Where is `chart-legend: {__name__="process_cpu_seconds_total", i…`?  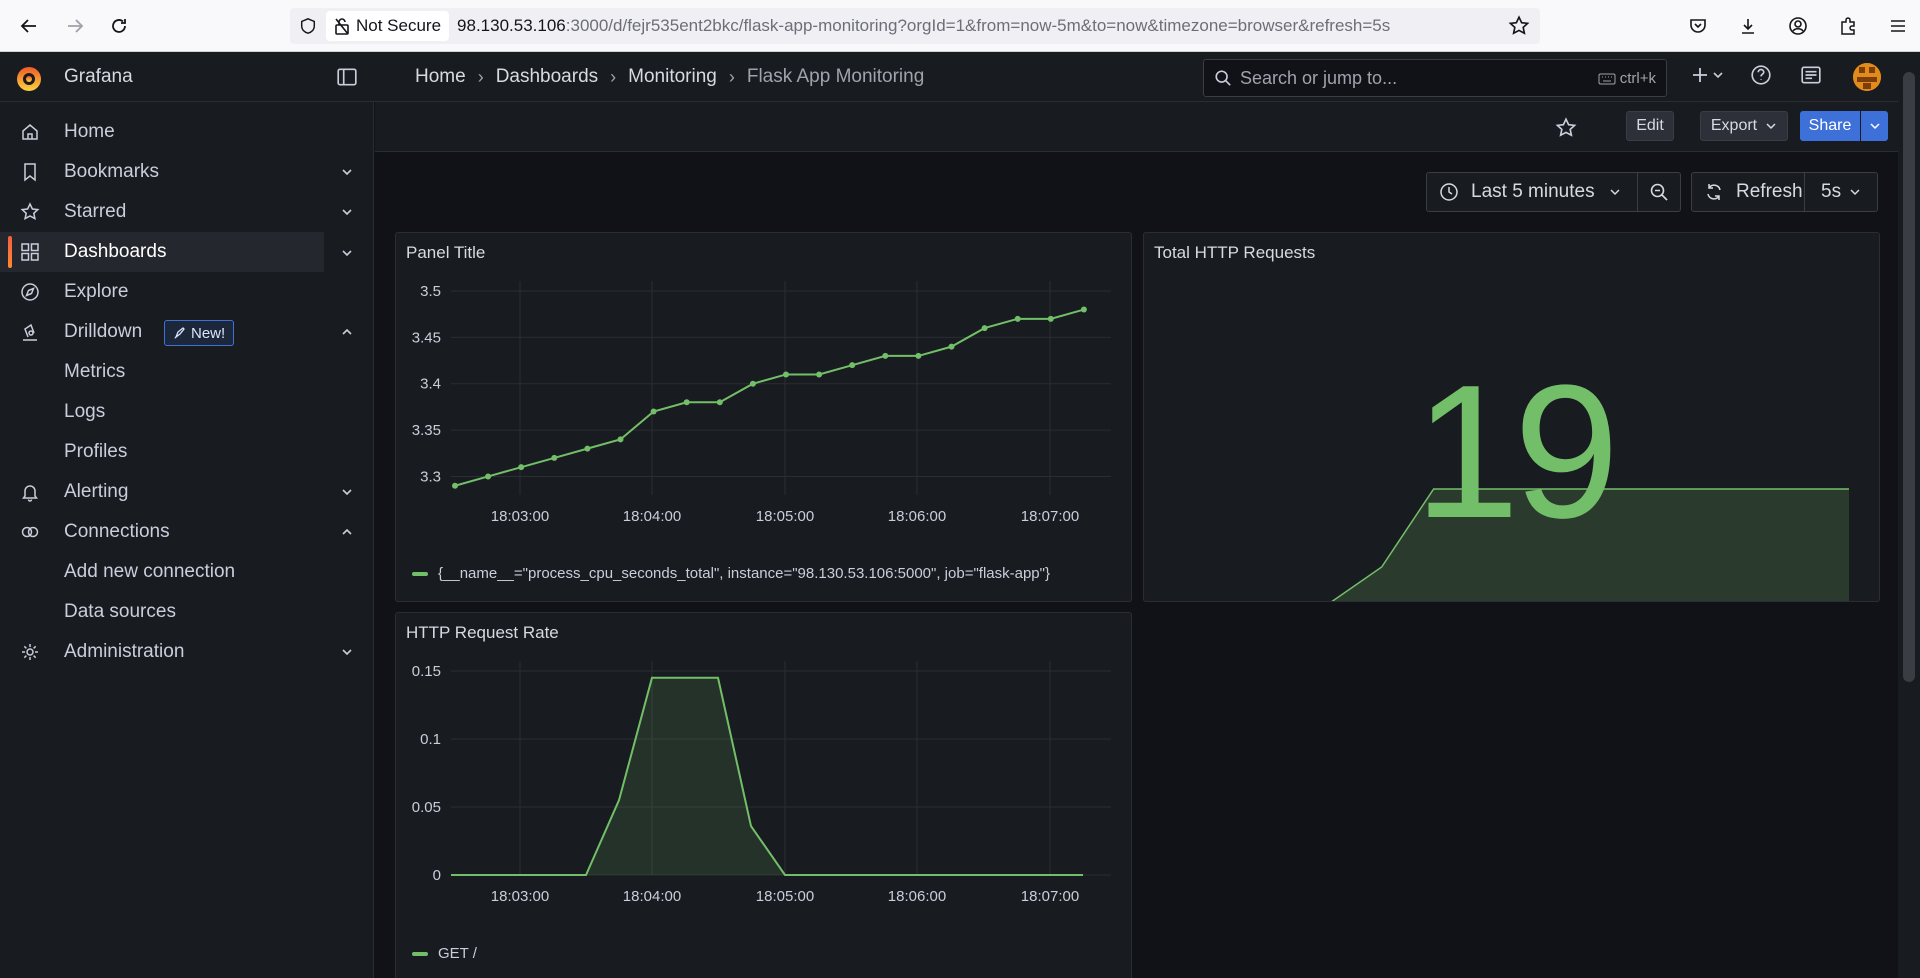 chart-legend: {__name__="process_cpu_seconds_total", i… is located at coordinates (731, 573).